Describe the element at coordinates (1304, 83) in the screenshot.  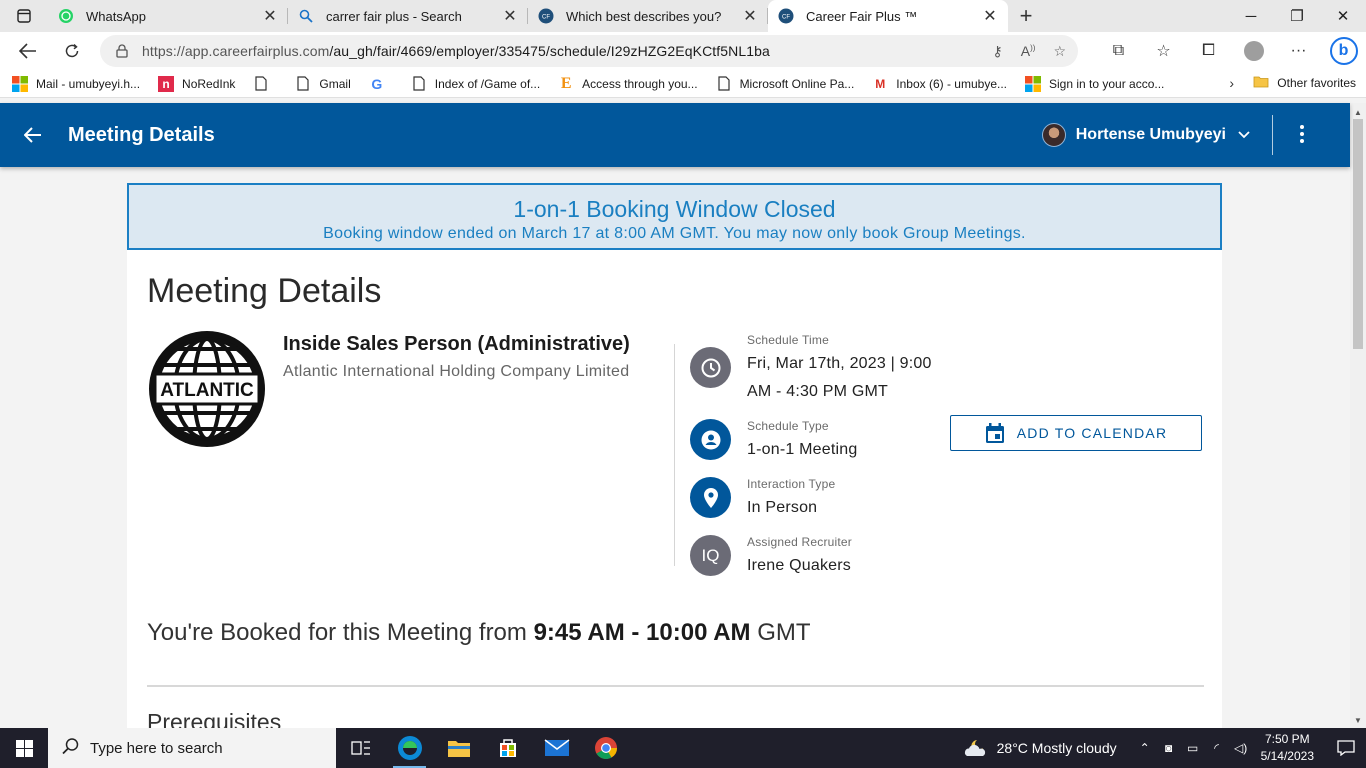
I see `other-favorites: Other favorites` at that location.